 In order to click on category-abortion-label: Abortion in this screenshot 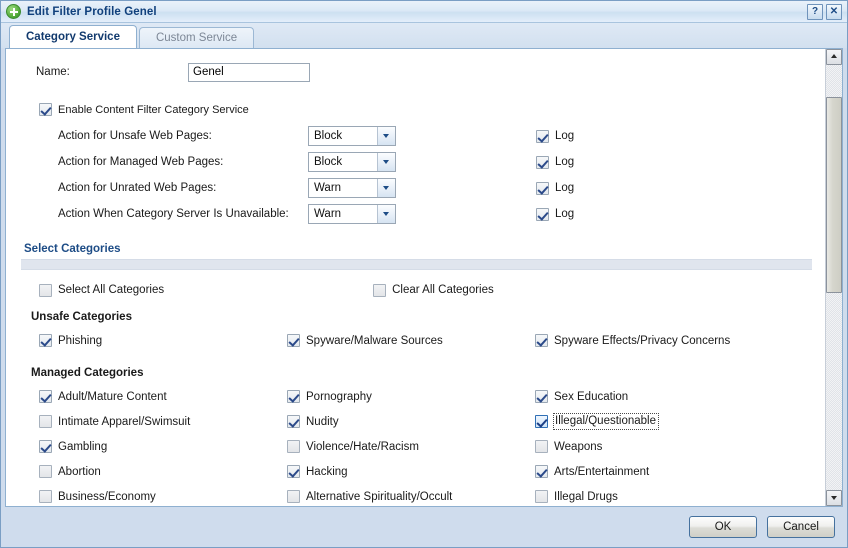, I will do `click(79, 471)`.